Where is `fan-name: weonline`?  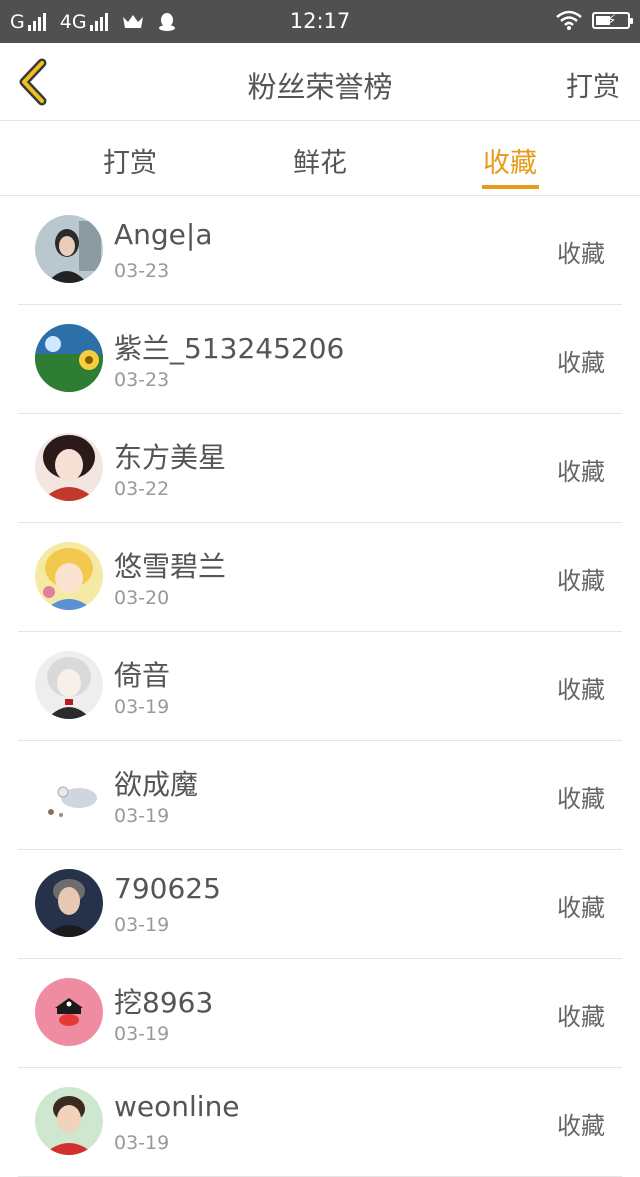
fan-name: weonline is located at coordinates (177, 1106).